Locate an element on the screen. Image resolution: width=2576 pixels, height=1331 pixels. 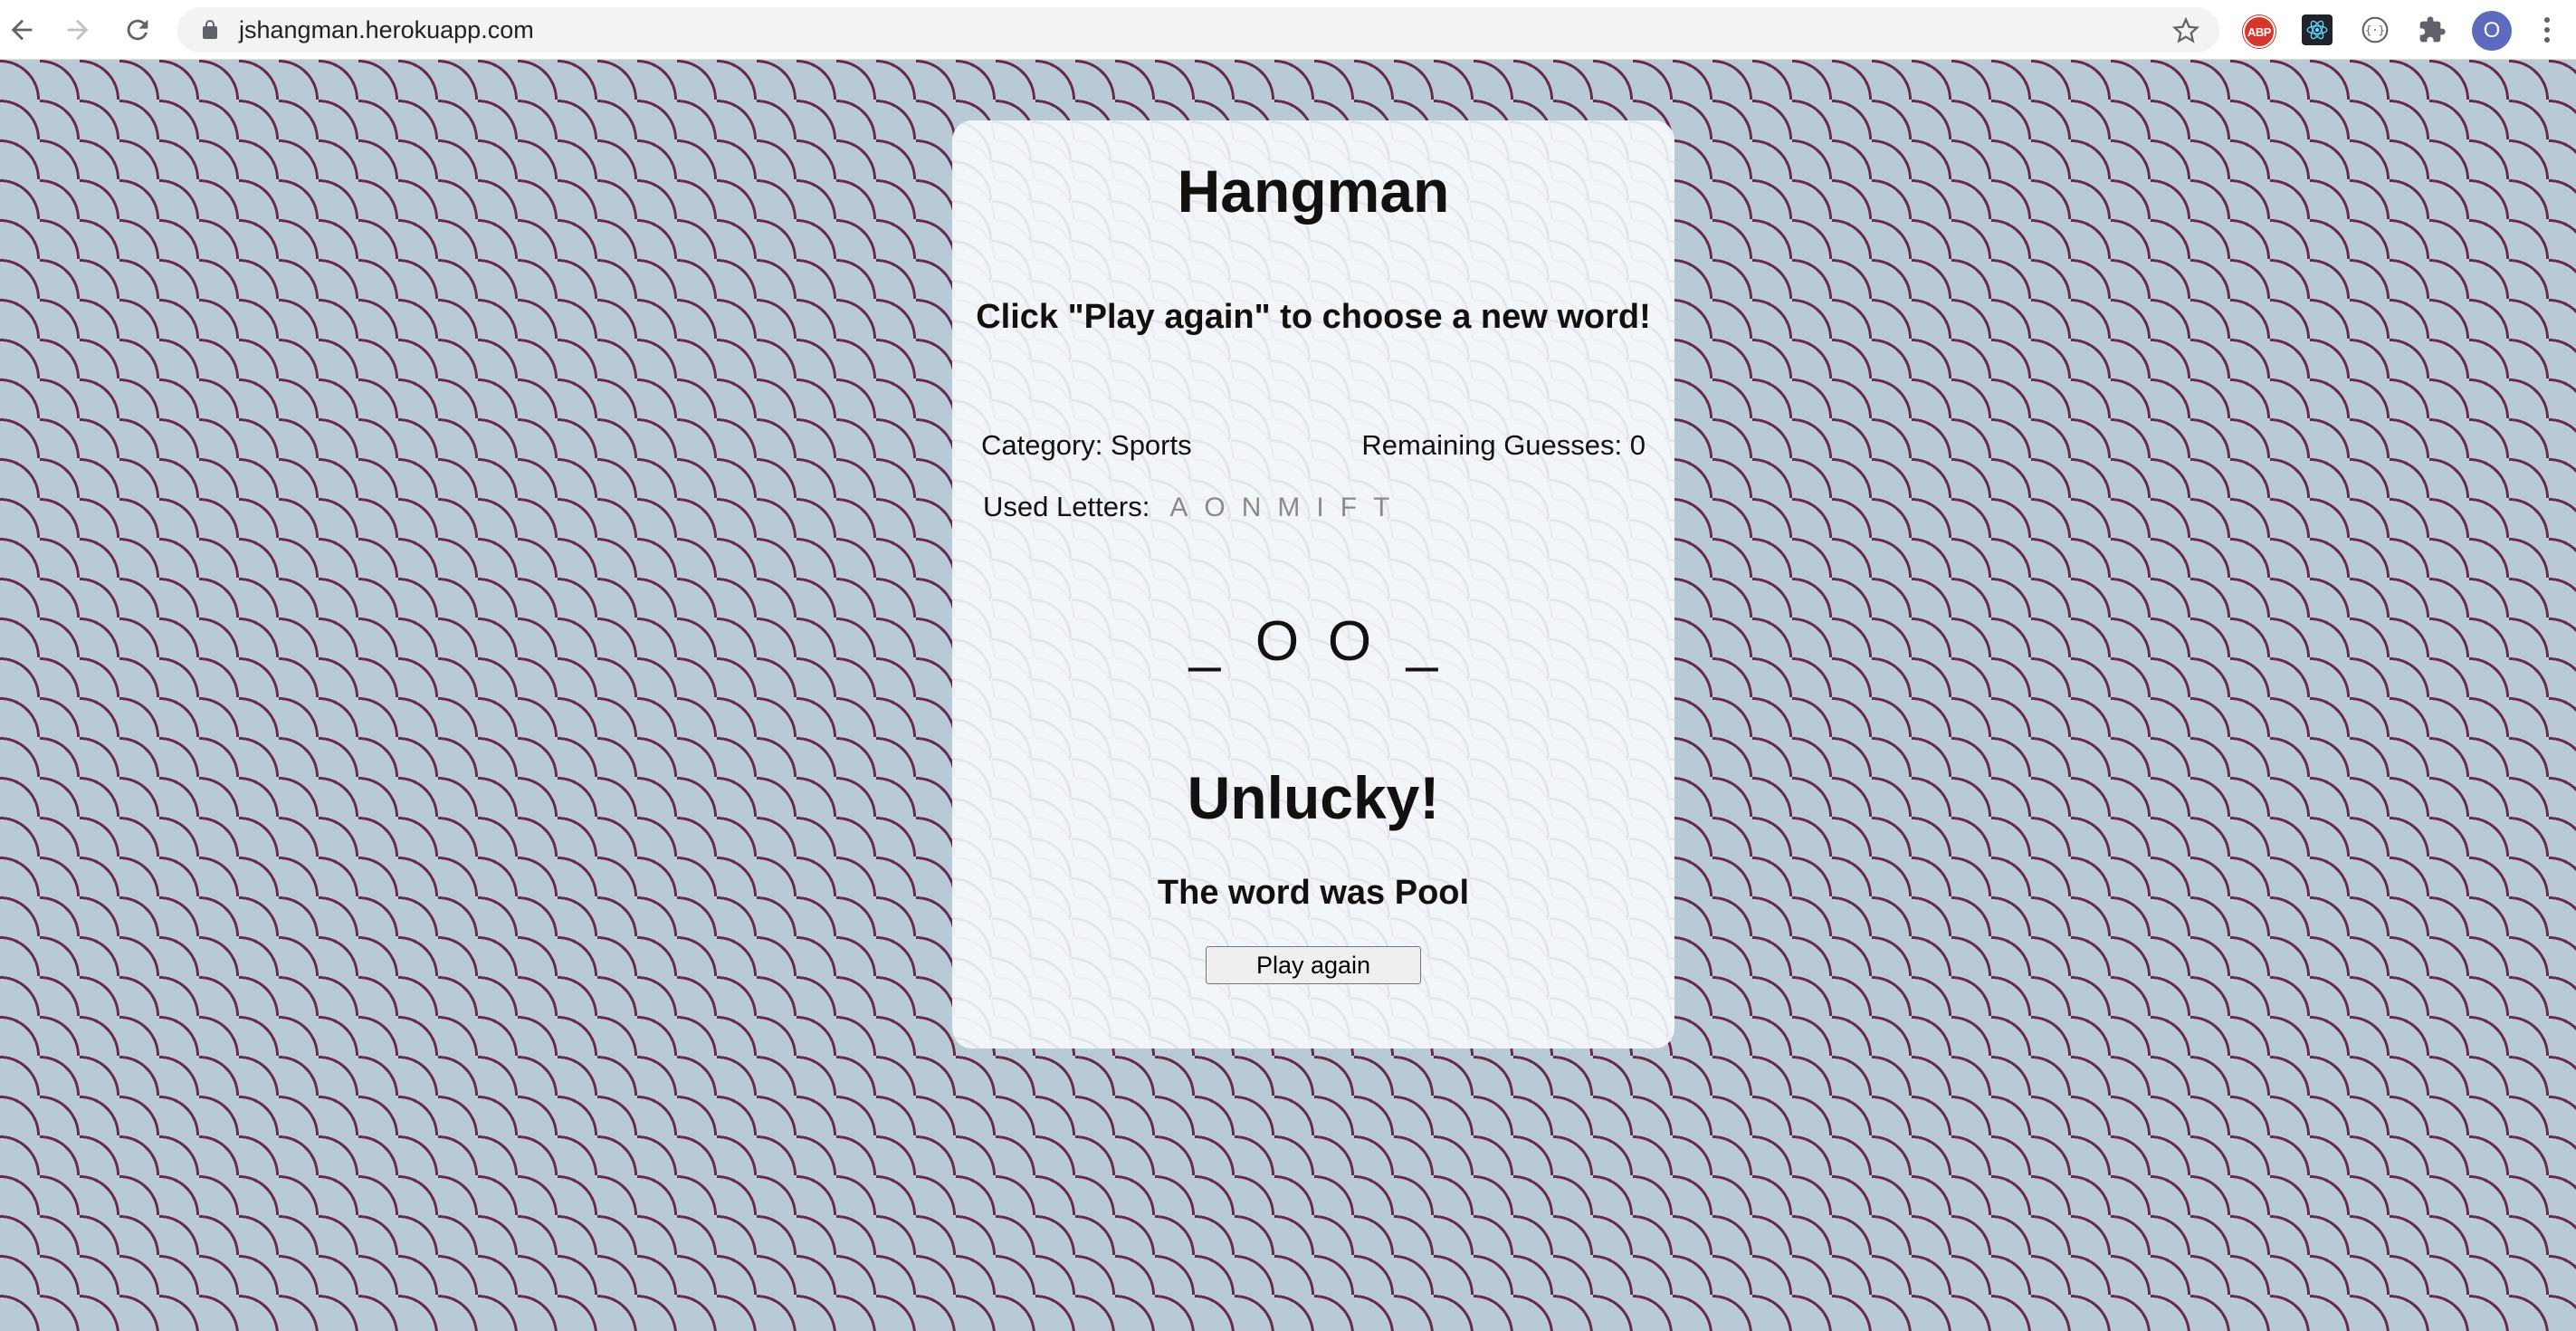
used-letter: M is located at coordinates (1289, 507).